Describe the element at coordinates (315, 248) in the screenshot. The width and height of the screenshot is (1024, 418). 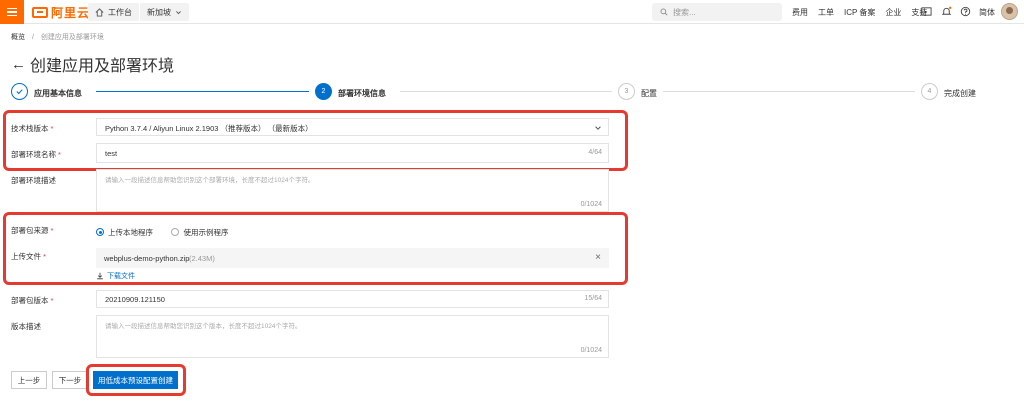
I see `highlight-box-source-upload` at that location.